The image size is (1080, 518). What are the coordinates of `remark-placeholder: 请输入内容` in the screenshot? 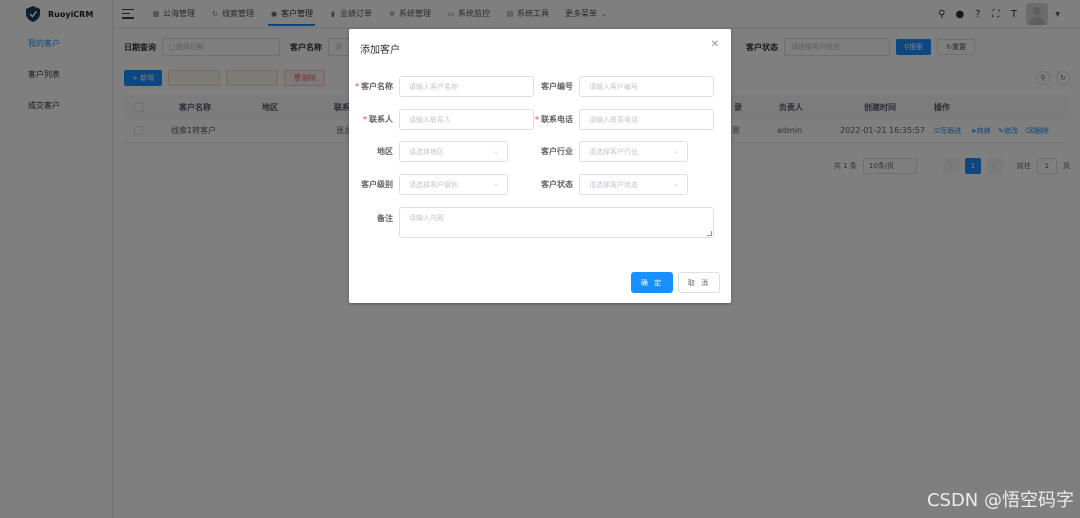 It's located at (426, 218).